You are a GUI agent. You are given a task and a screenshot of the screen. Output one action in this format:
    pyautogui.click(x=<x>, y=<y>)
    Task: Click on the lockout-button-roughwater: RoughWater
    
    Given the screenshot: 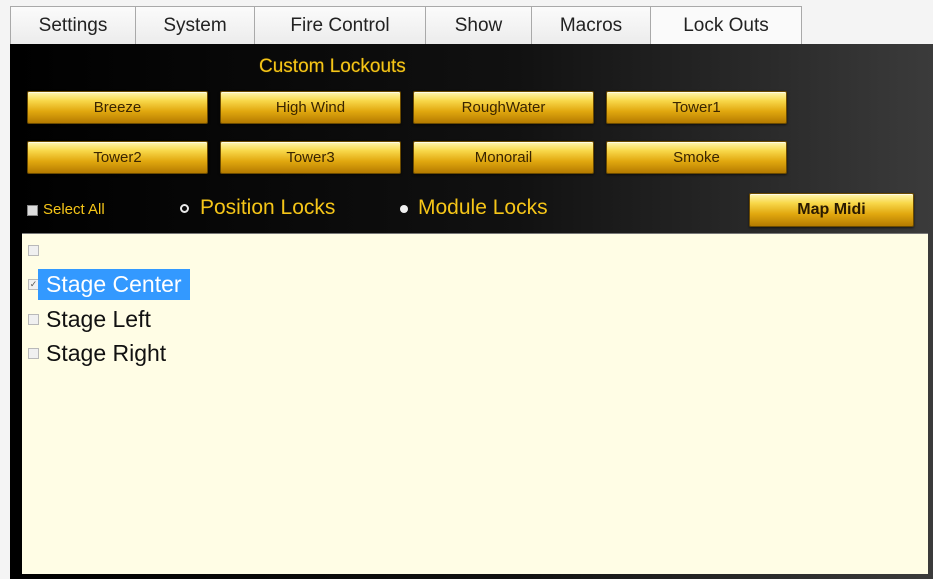 What is the action you would take?
    pyautogui.click(x=503, y=107)
    